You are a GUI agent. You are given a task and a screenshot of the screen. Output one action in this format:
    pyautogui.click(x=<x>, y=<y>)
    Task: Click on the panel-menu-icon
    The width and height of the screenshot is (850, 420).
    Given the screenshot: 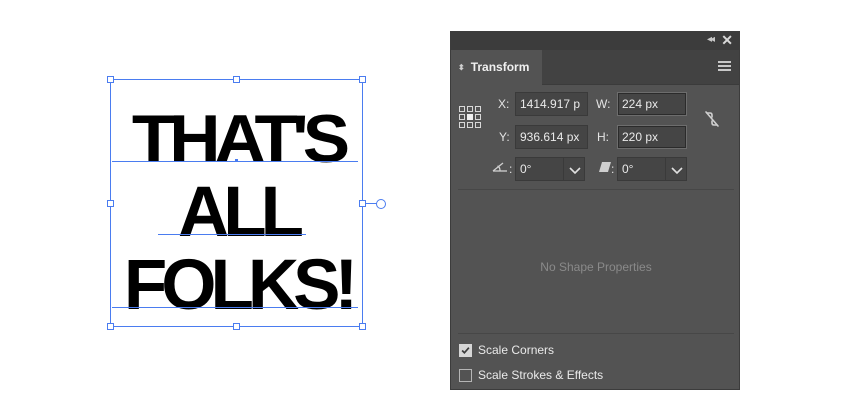 What is the action you would take?
    pyautogui.click(x=724, y=66)
    